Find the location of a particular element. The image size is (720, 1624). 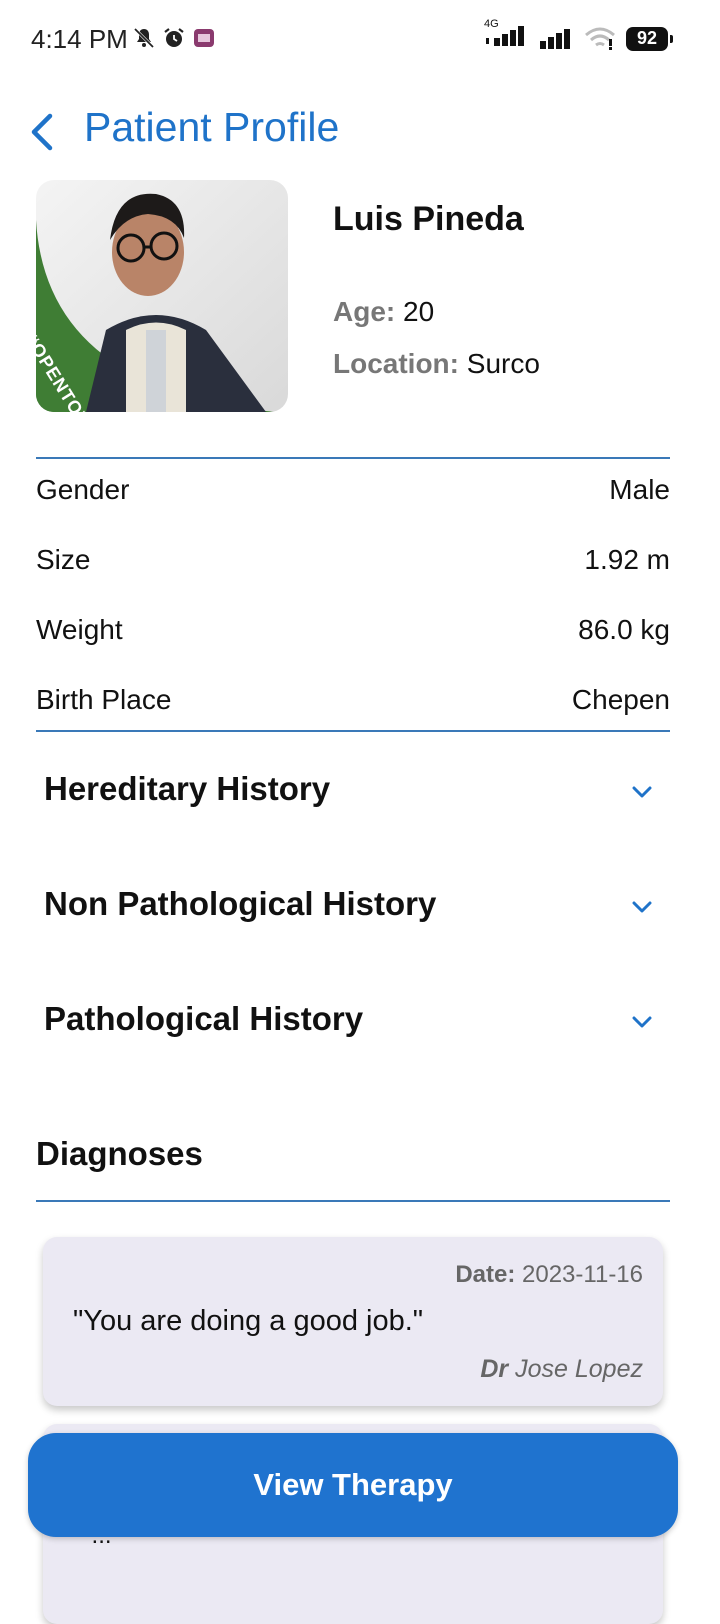

age-line: Age: 20 is located at coordinates (383, 312).